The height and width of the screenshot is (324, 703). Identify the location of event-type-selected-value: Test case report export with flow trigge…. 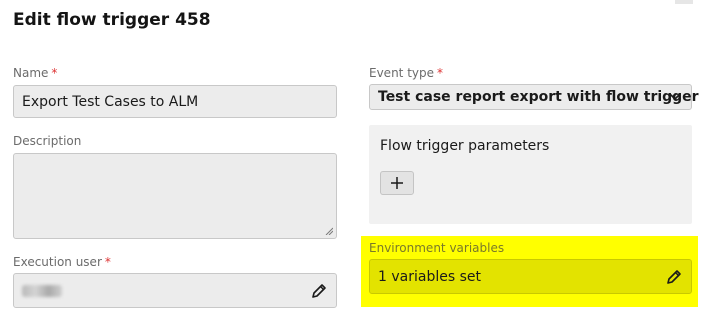
(538, 97).